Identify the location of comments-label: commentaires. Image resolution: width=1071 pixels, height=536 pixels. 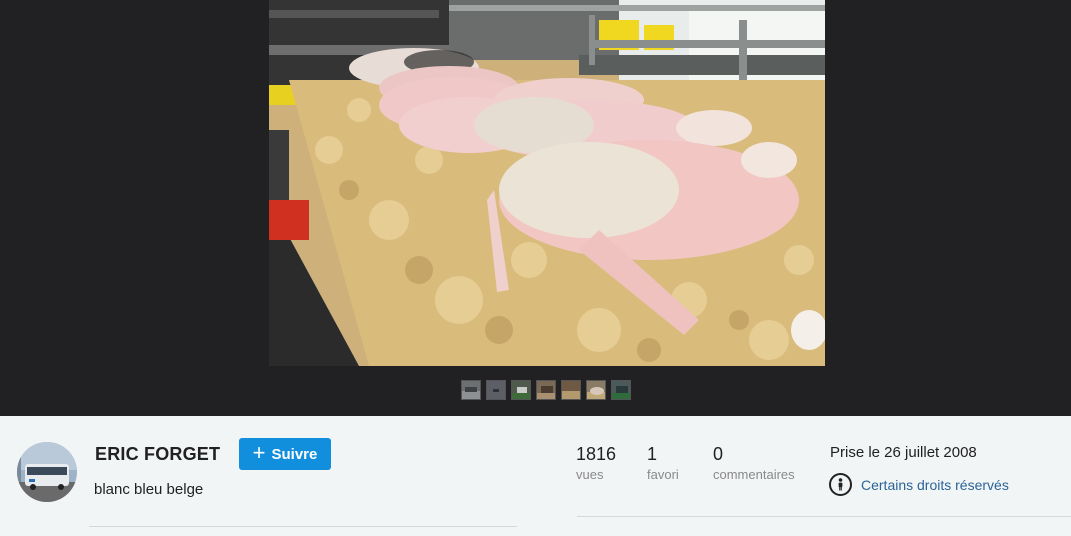
(754, 474).